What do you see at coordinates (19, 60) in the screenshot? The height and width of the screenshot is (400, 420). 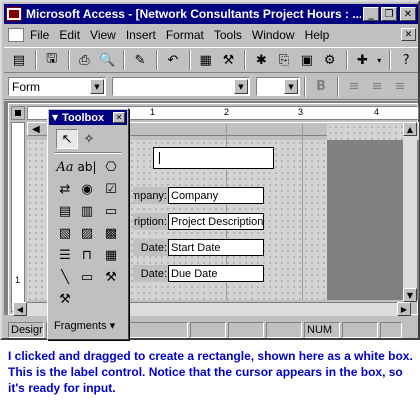 I see `view-icon: ▤` at bounding box center [19, 60].